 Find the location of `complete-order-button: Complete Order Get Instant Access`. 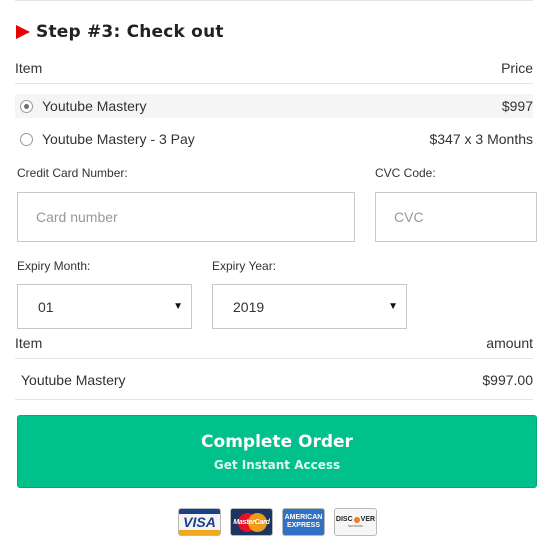

complete-order-button: Complete Order Get Instant Access is located at coordinates (277, 451).